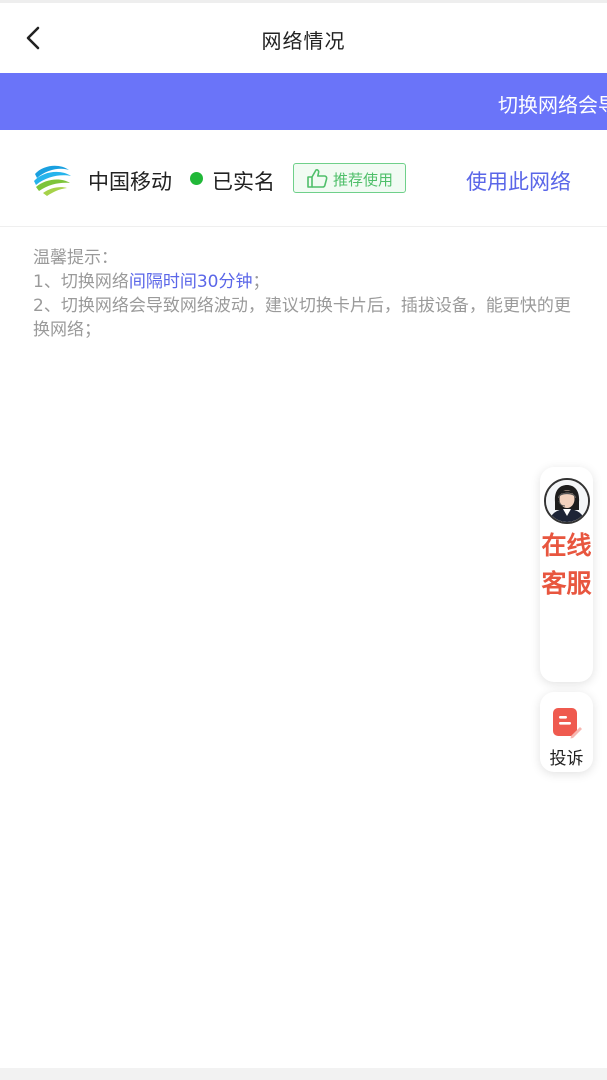  Describe the element at coordinates (130, 182) in the screenshot. I see `operator-name: 中国移动` at that location.